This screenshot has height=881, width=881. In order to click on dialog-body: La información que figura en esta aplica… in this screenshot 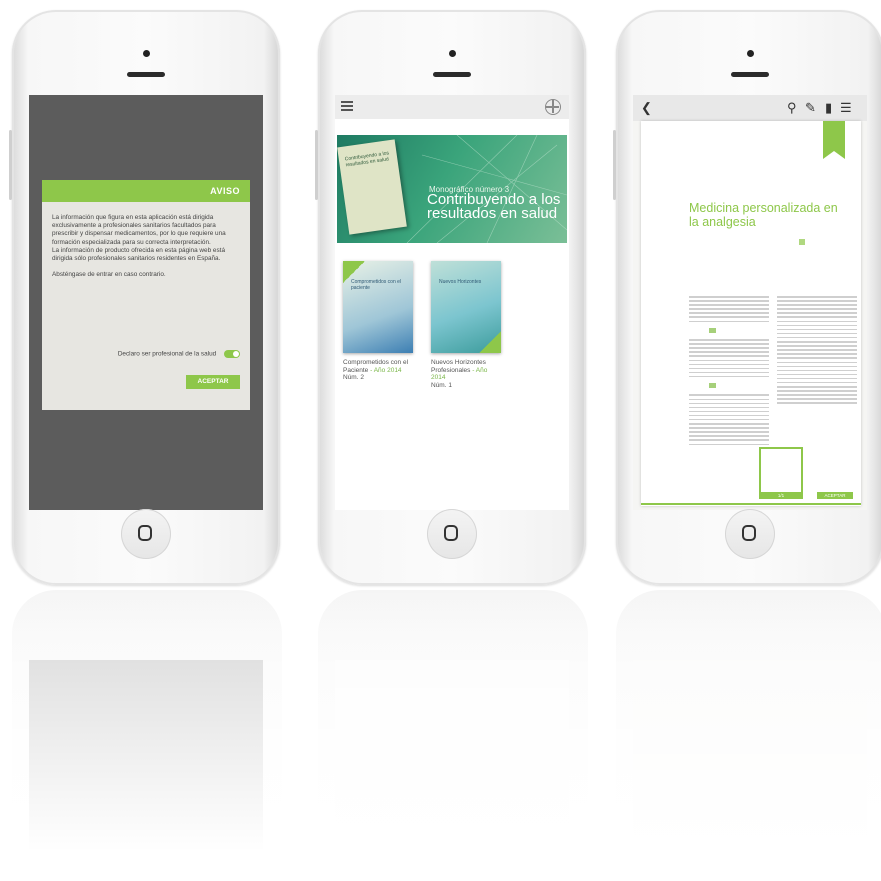, I will do `click(146, 240)`.